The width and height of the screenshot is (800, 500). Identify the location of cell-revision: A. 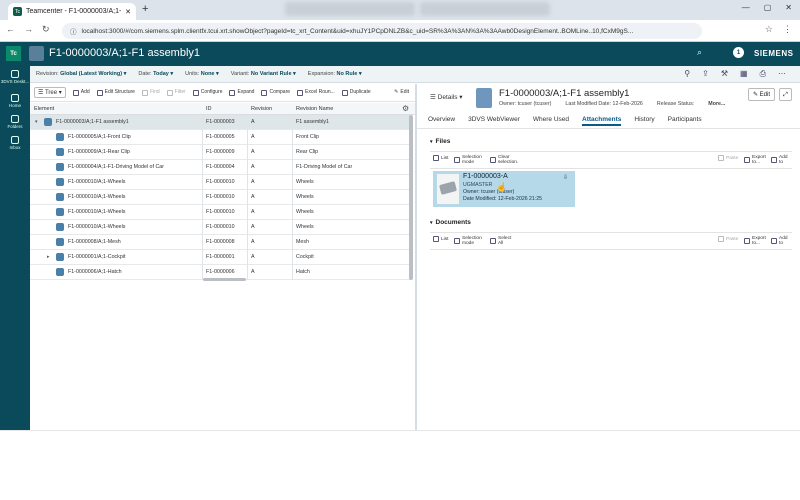
(253, 242).